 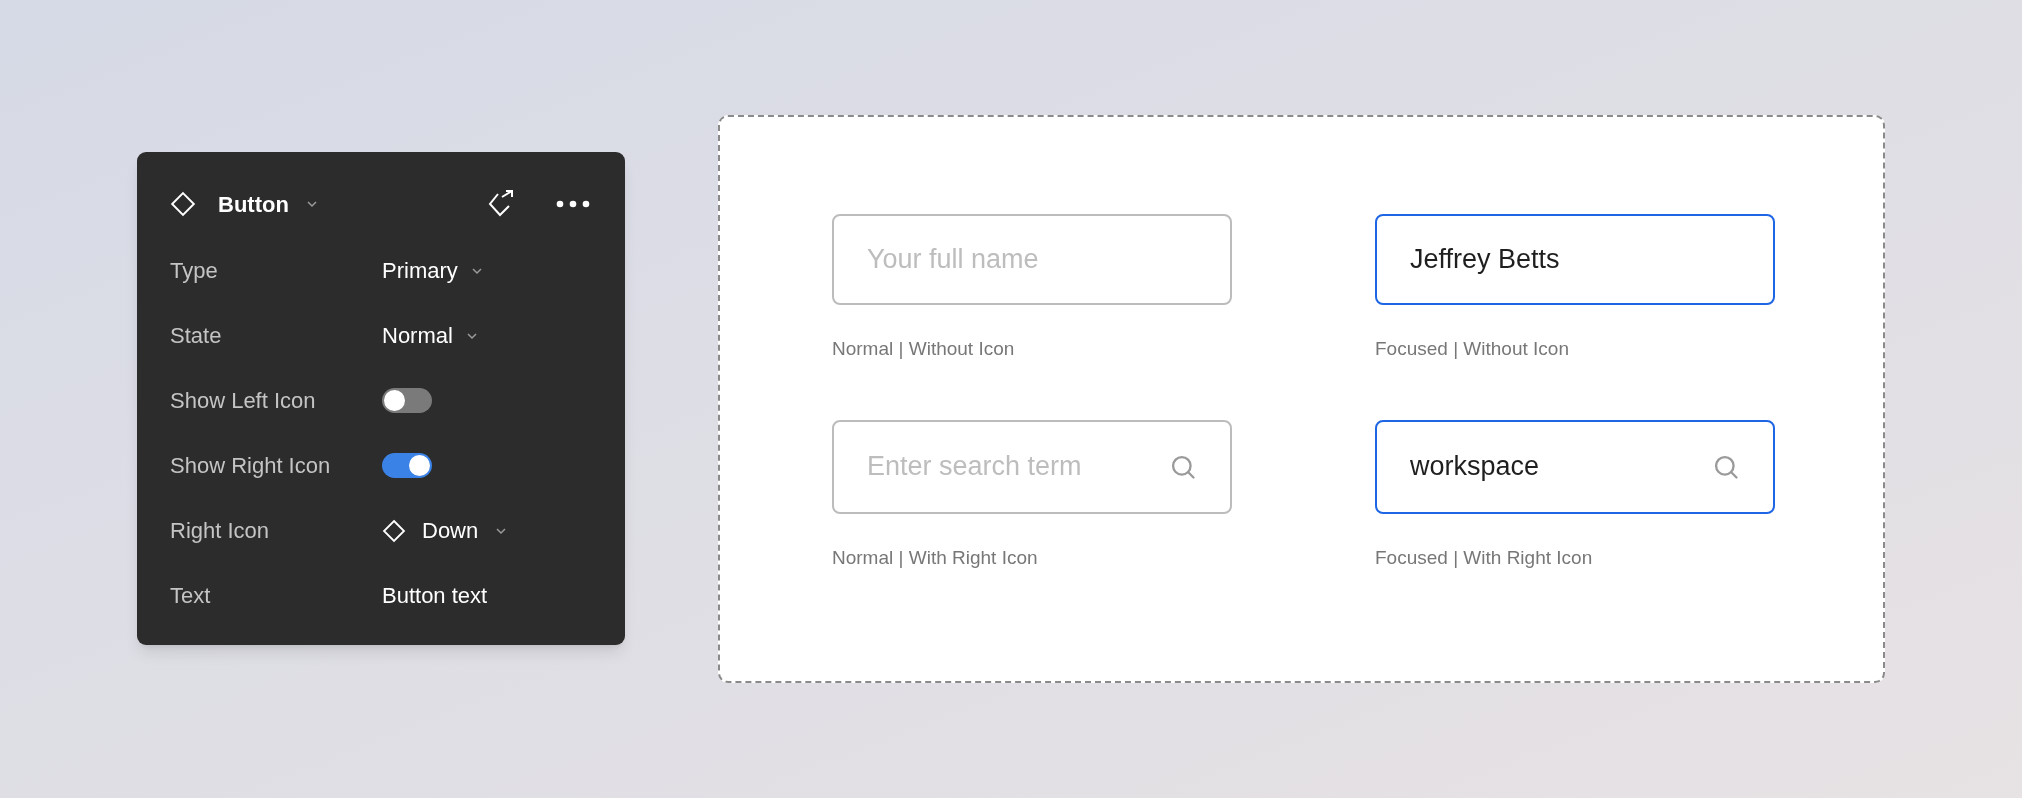 What do you see at coordinates (1472, 349) in the screenshot?
I see `field-caption: Focused | Without Icon` at bounding box center [1472, 349].